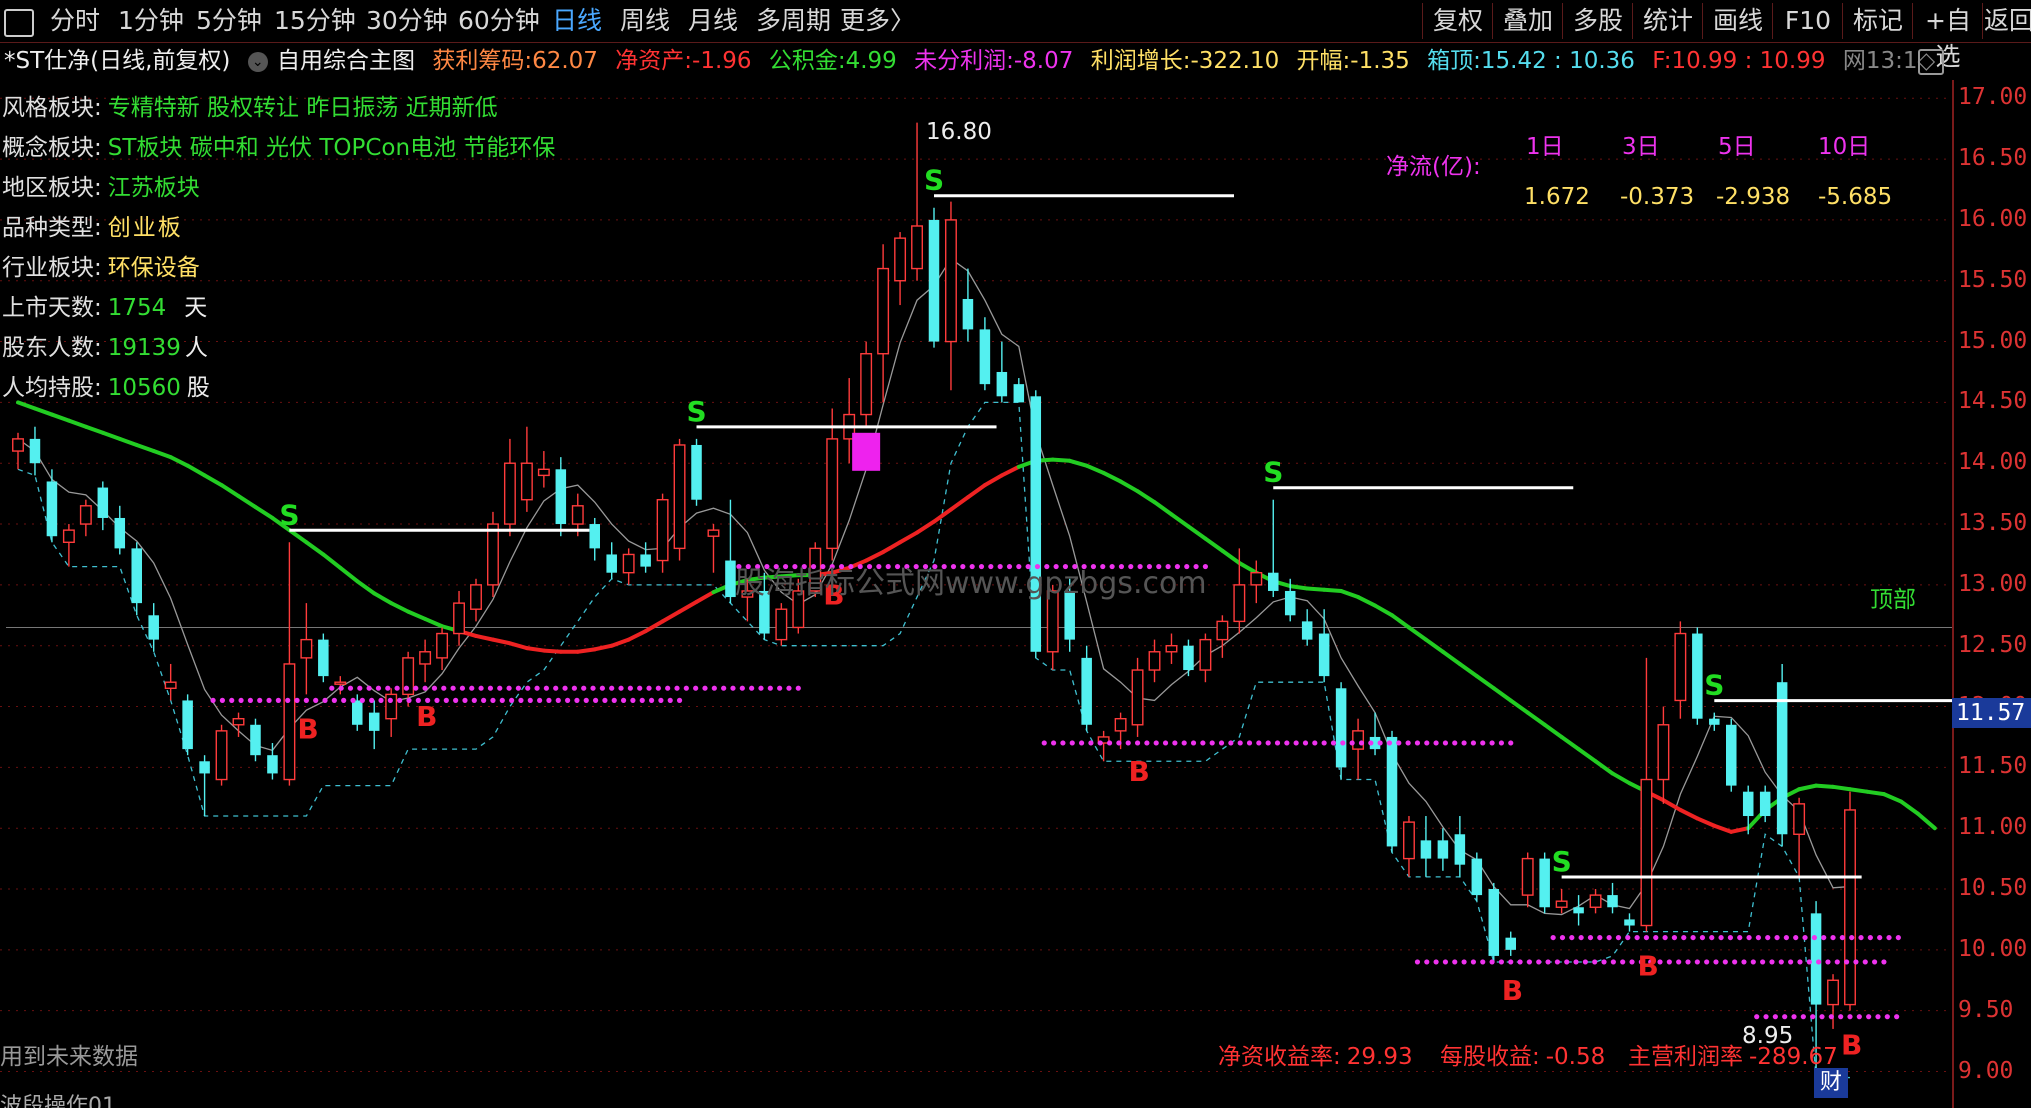 This screenshot has height=1108, width=2031. Describe the element at coordinates (315, 21) in the screenshot. I see `period-tab-3: 15分钟` at that location.